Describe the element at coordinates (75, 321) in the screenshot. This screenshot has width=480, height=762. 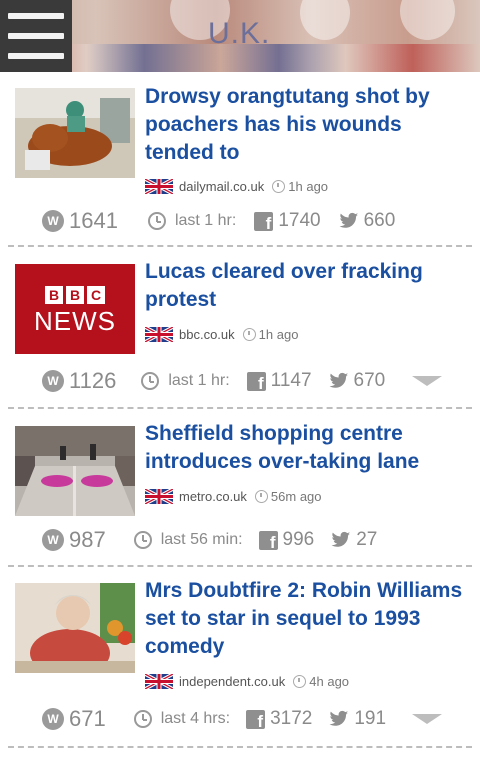
I see `bbc-news-wordmark: NEWS` at that location.